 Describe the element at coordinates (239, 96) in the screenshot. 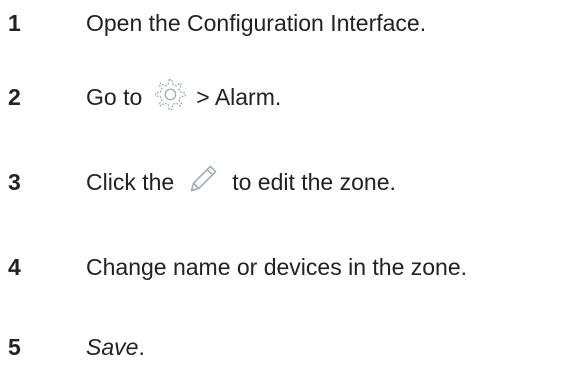

I see `step-text-after: > Alarm.` at that location.